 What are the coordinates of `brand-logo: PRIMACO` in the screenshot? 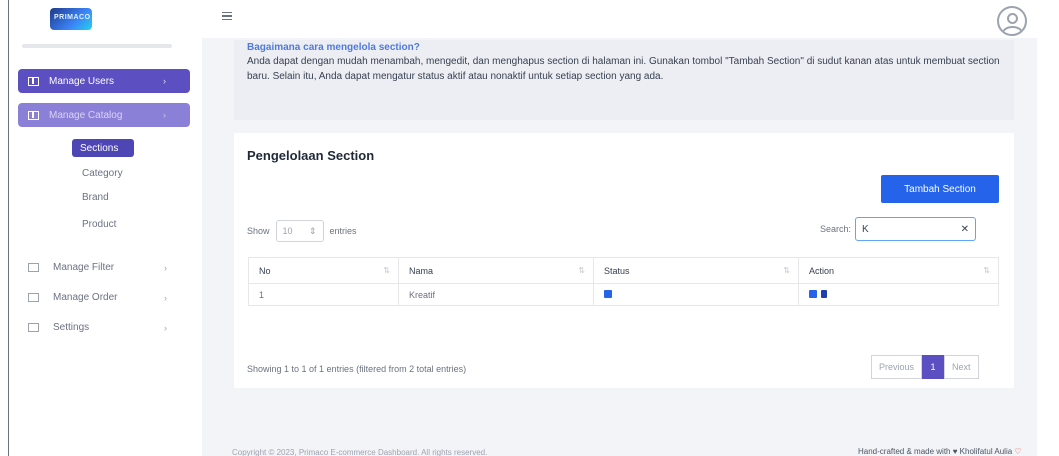 It's located at (71, 19).